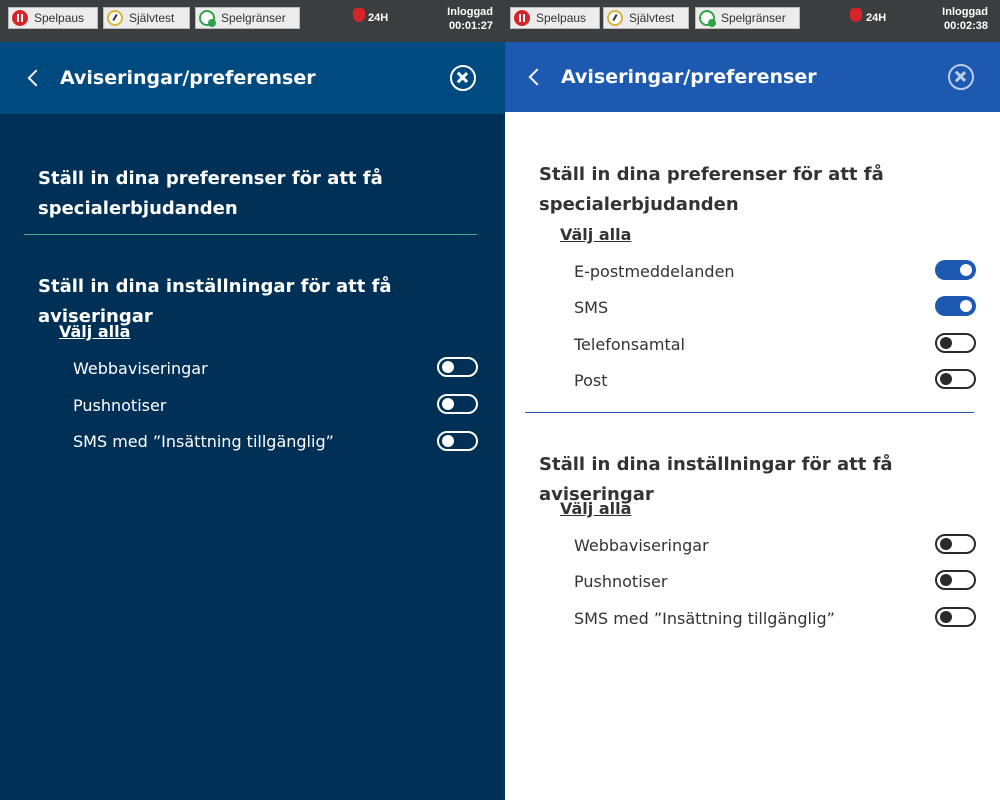 This screenshot has width=1000, height=800. What do you see at coordinates (470, 19) in the screenshot?
I see `login-status: Inloggad 00:01:27` at bounding box center [470, 19].